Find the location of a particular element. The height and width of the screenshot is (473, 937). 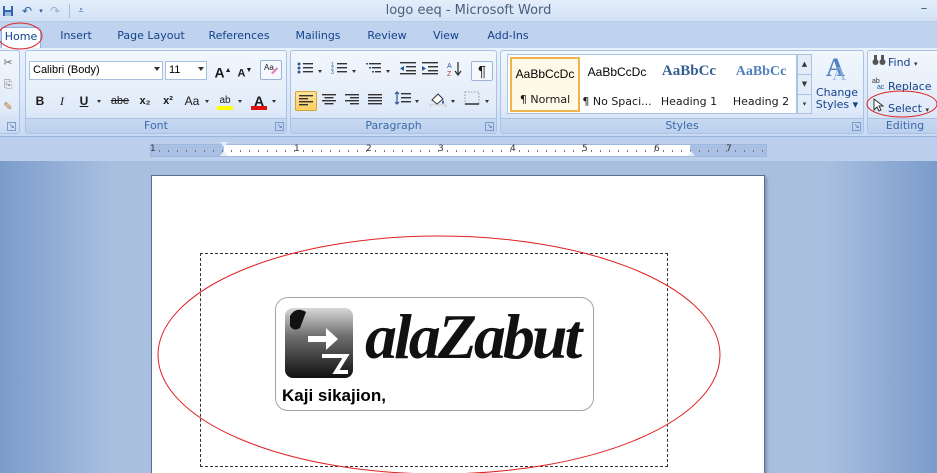

decrease-indent-icon is located at coordinates (408, 71).